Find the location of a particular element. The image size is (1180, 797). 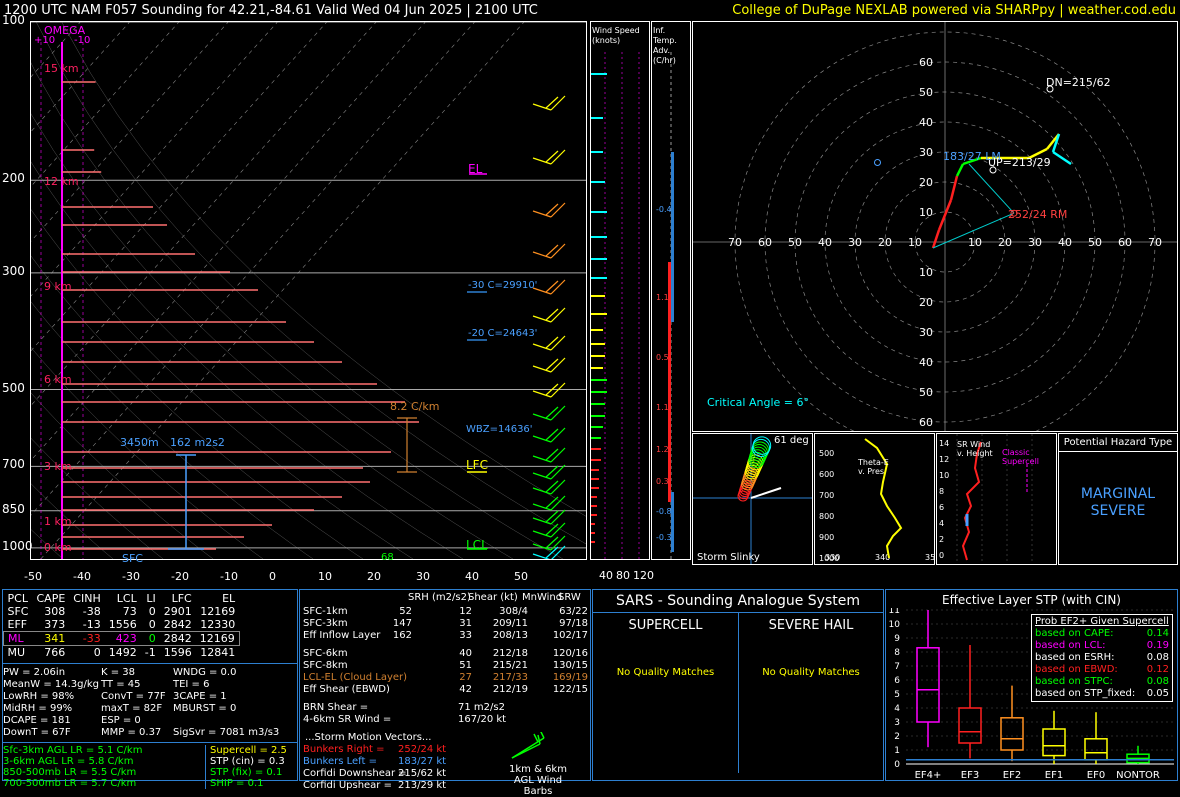

index-cell: MMP = 0.37 is located at coordinates (131, 732).